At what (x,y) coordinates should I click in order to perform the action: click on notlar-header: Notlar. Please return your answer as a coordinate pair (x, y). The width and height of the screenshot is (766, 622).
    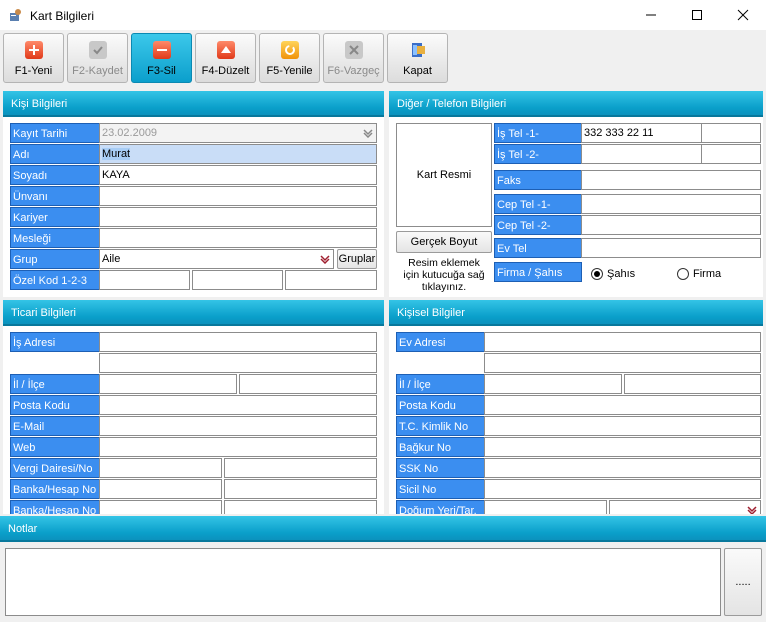
    Looking at the image, I should click on (383, 529).